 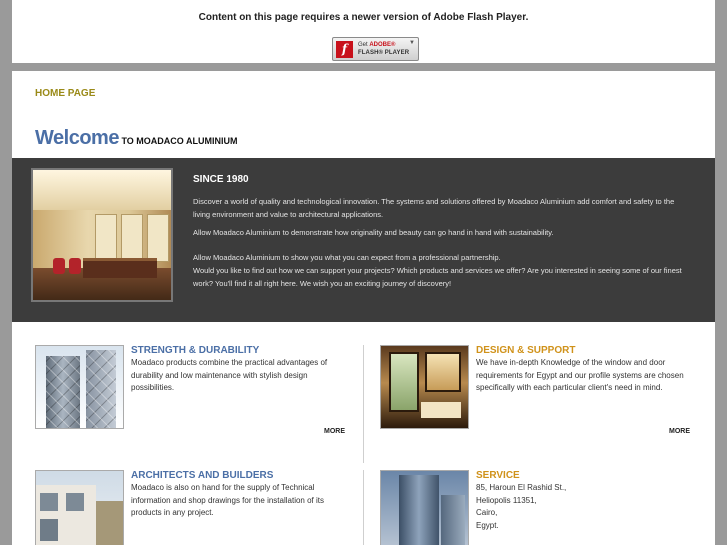 I want to click on home-page-link: HOME PAGE, so click(x=65, y=93).